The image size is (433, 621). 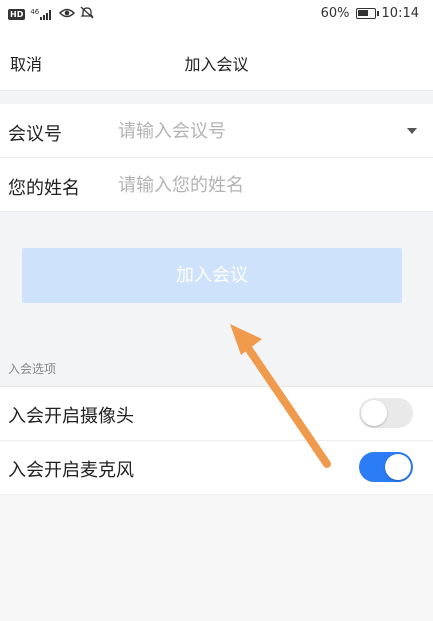 I want to click on microphone-option-row: 入会开启麦克风, so click(x=216, y=468).